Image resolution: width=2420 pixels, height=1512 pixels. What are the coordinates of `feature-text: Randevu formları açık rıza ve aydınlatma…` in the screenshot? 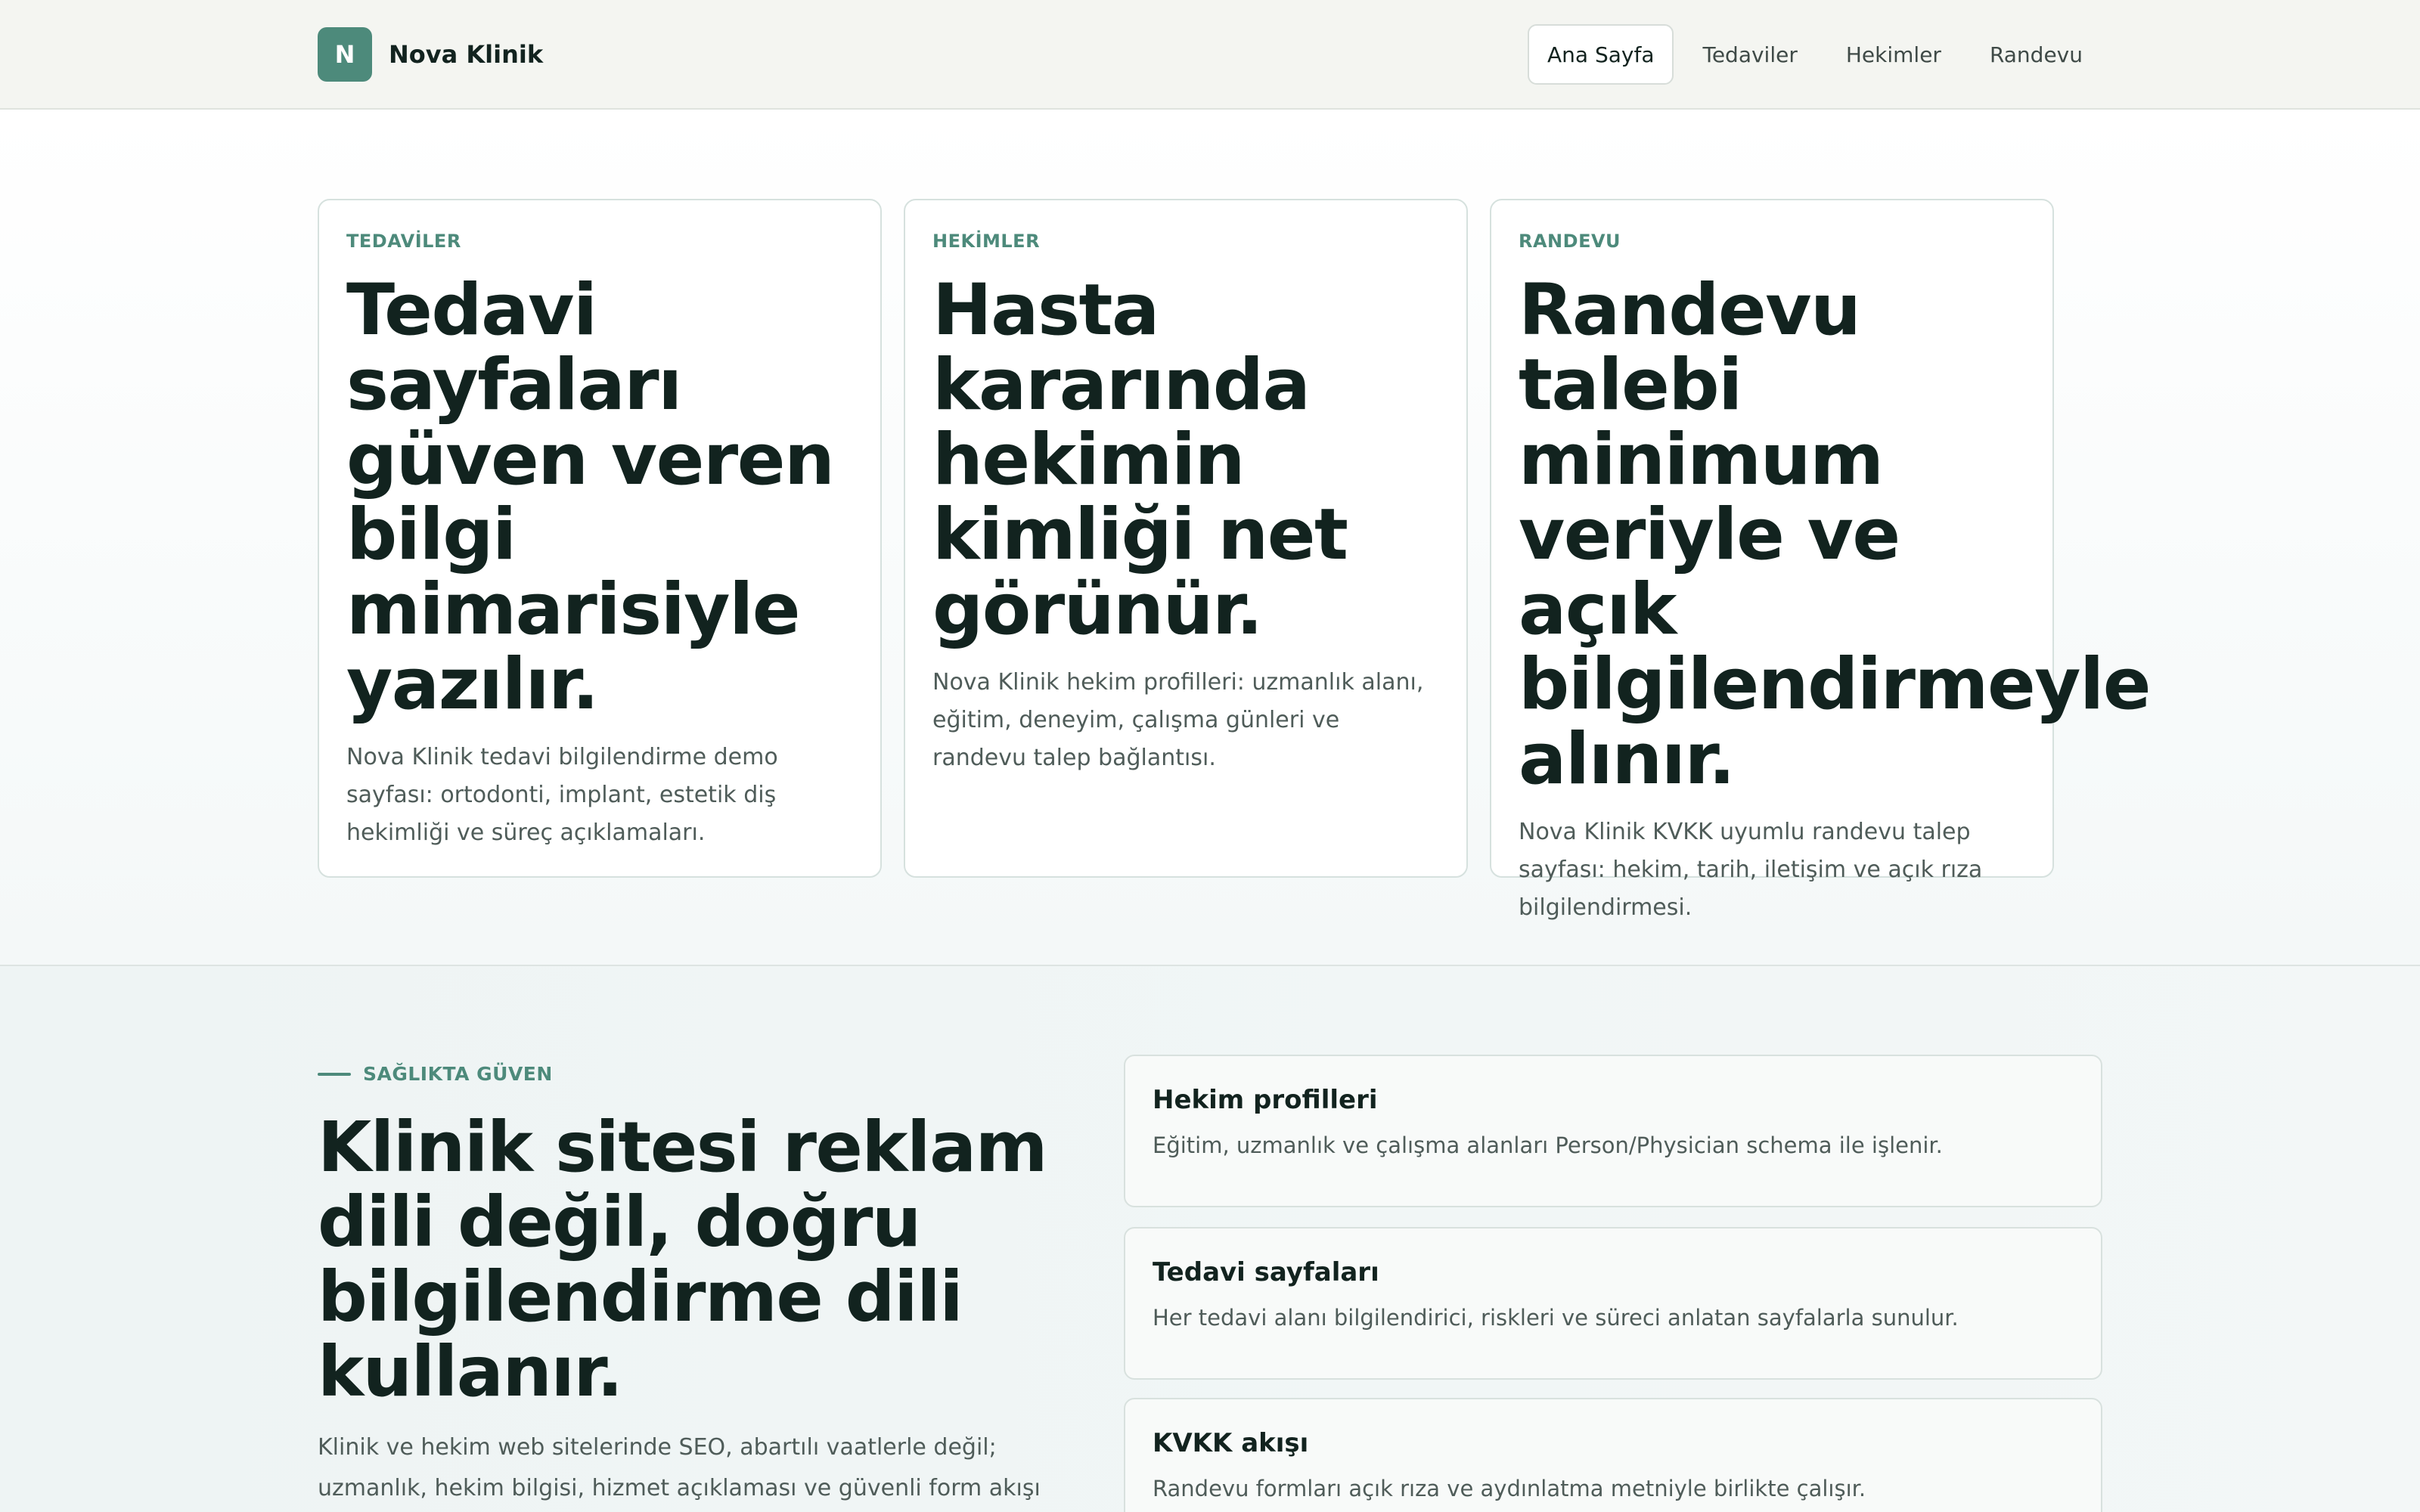 It's located at (1509, 1488).